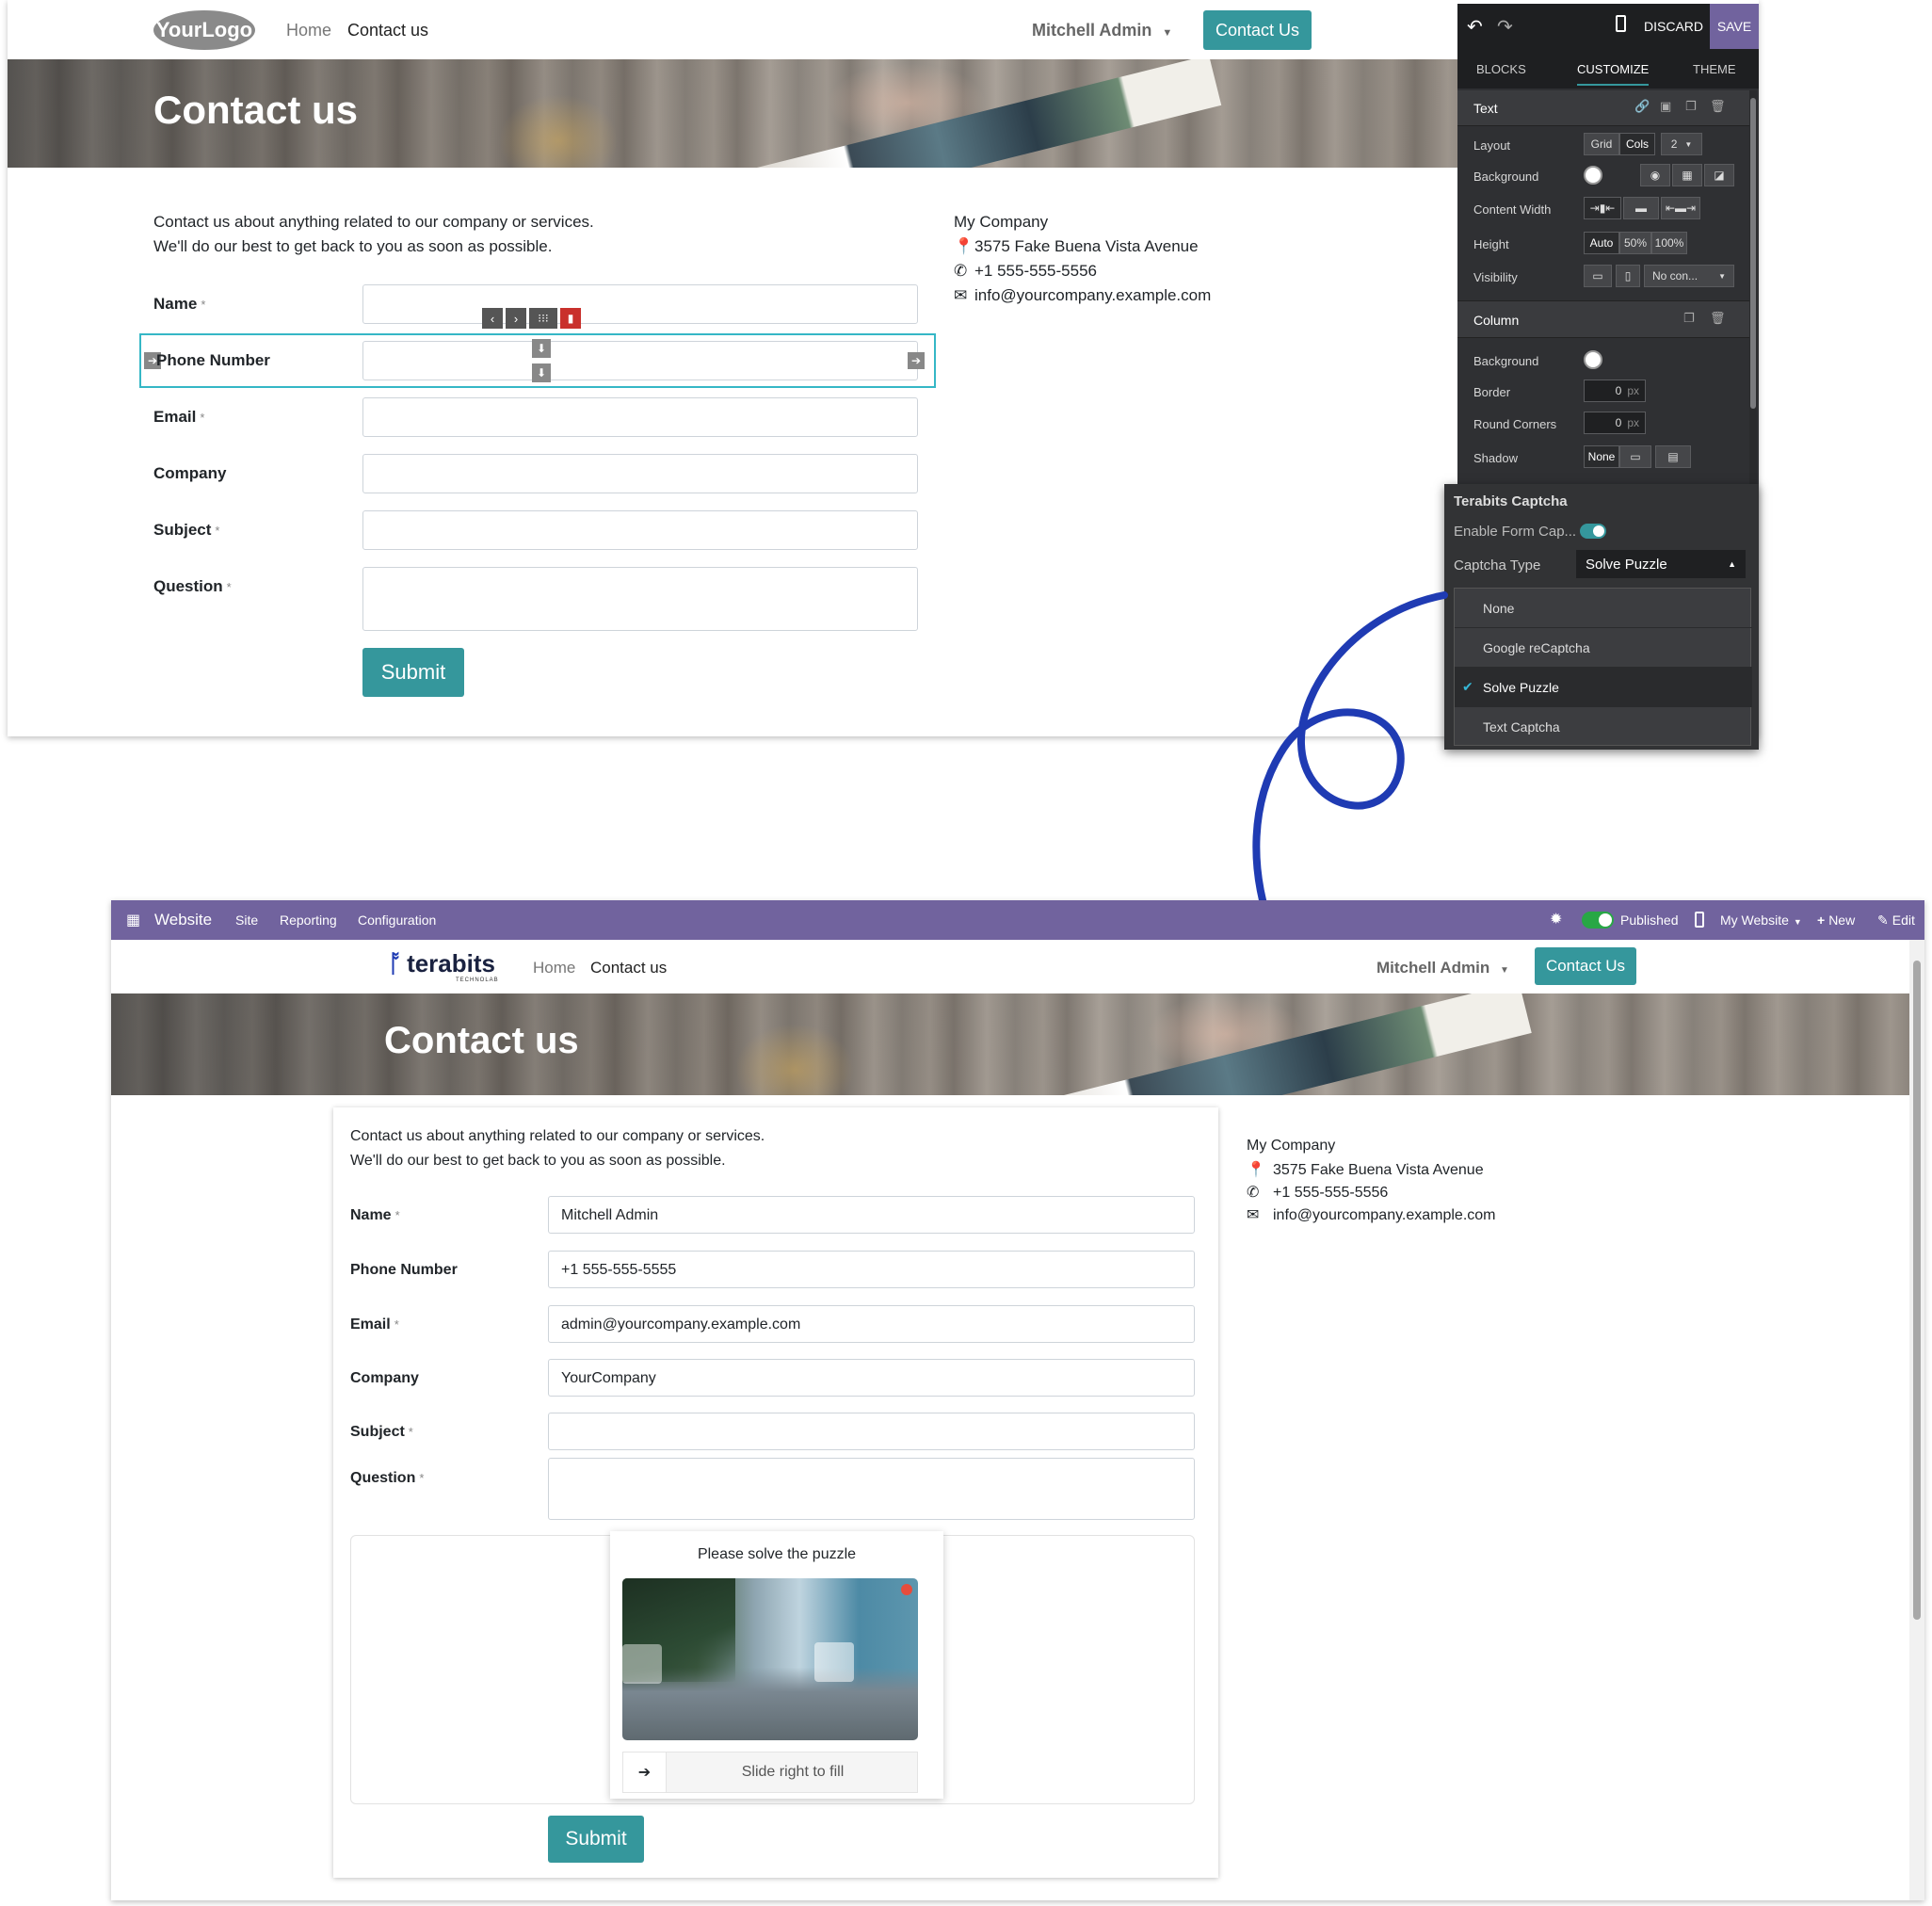  Describe the element at coordinates (1689, 276) in the screenshot. I see `visibility-condition-select: No con... ▼` at that location.